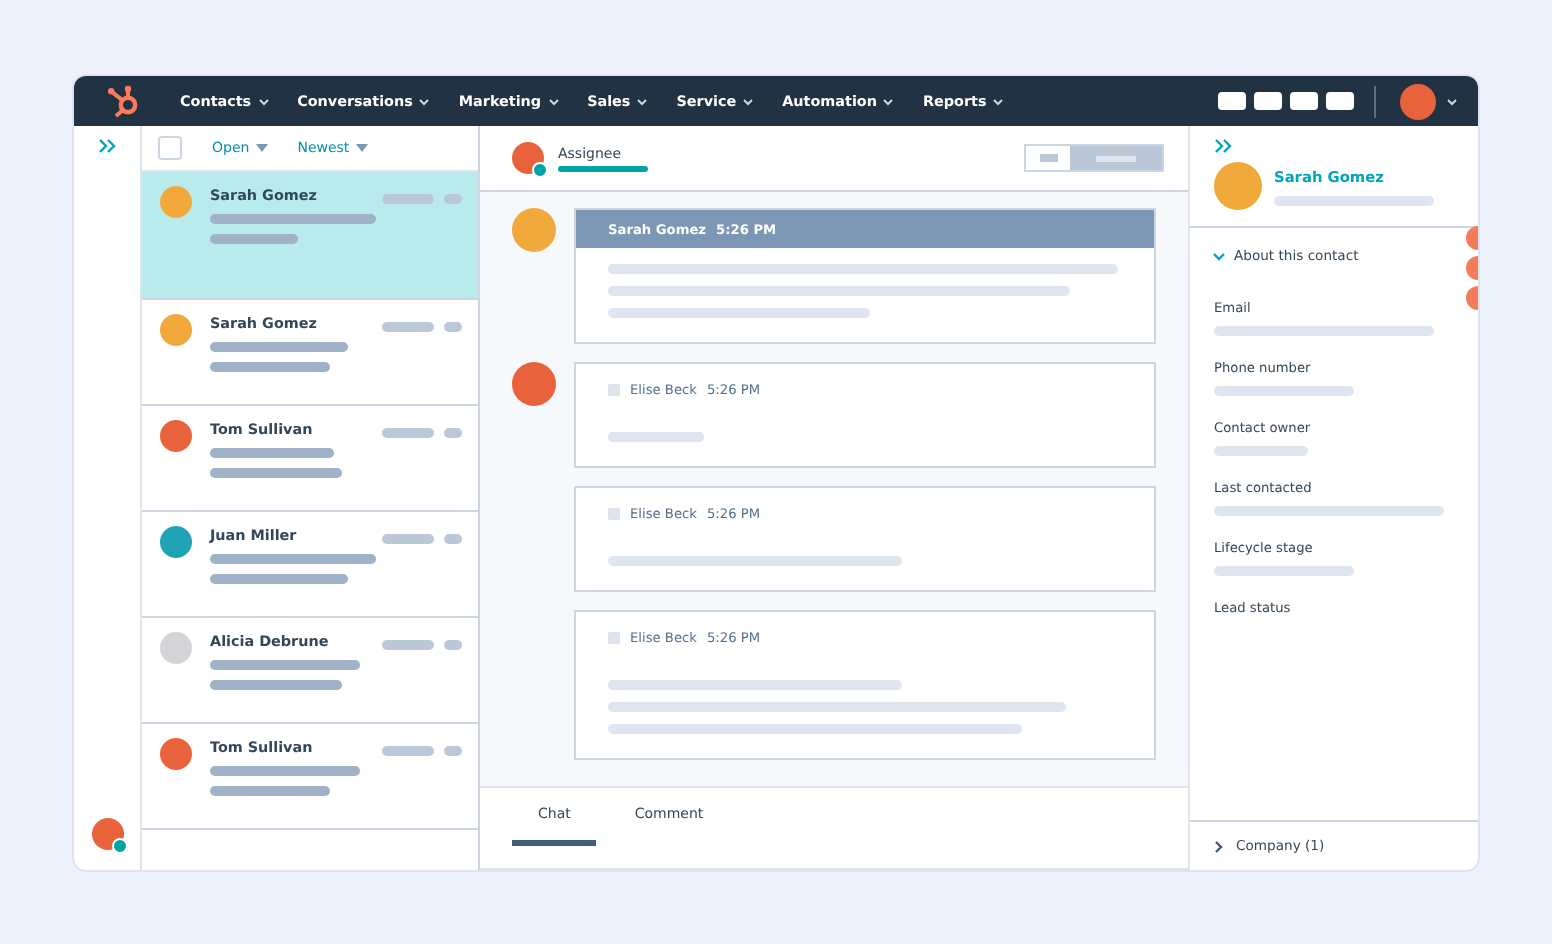 The width and height of the screenshot is (1552, 944). What do you see at coordinates (603, 168) in the screenshot?
I see `assignee-bar` at bounding box center [603, 168].